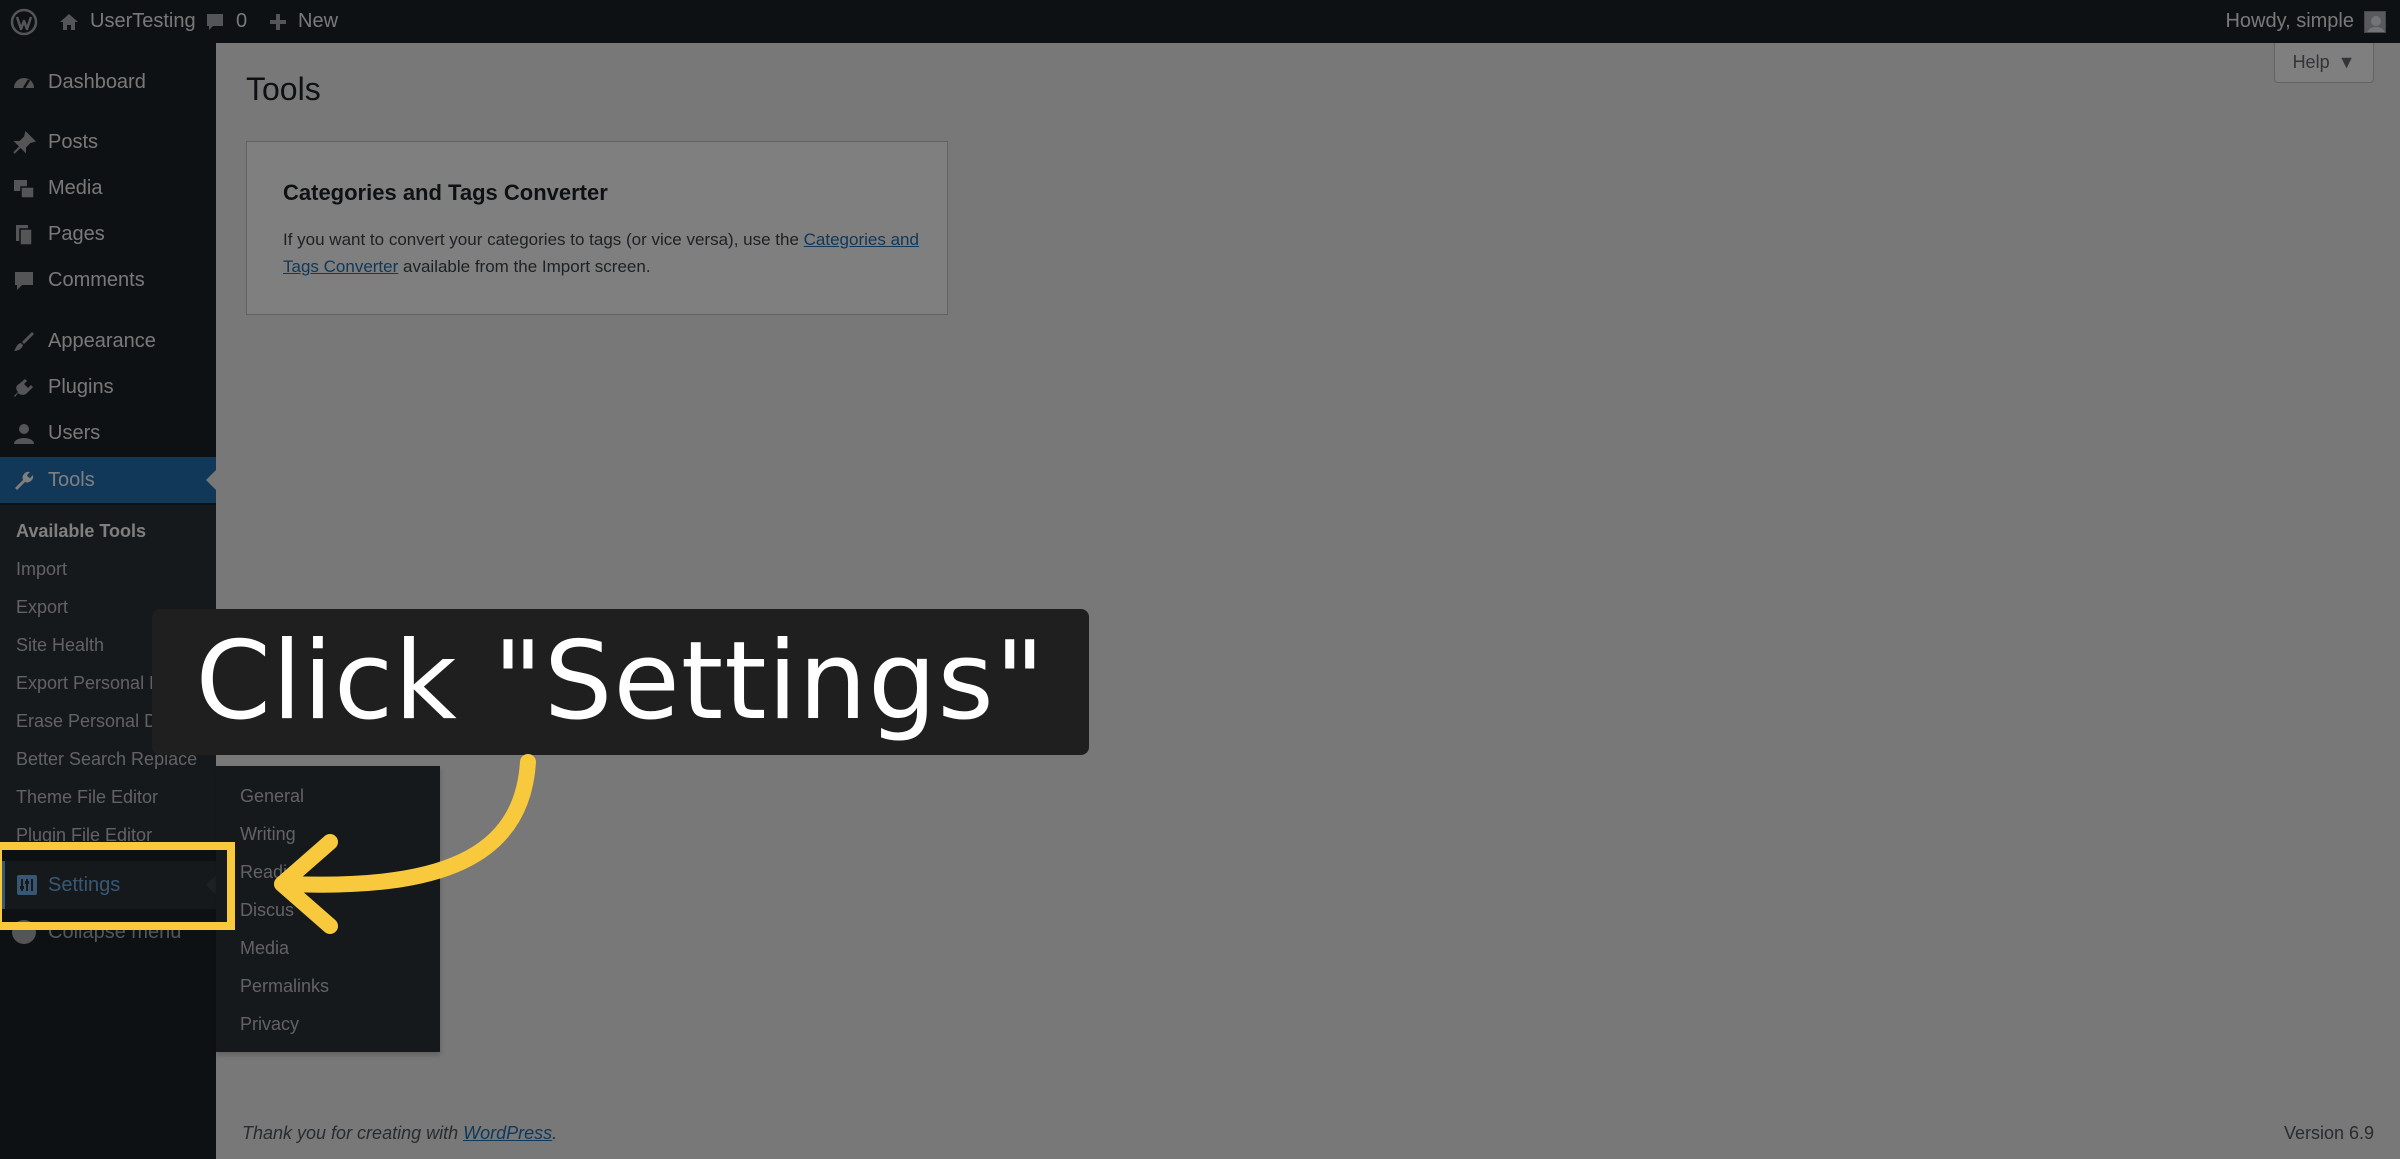 The height and width of the screenshot is (1159, 2400). What do you see at coordinates (71, 479) in the screenshot?
I see `menu-label: Tools` at bounding box center [71, 479].